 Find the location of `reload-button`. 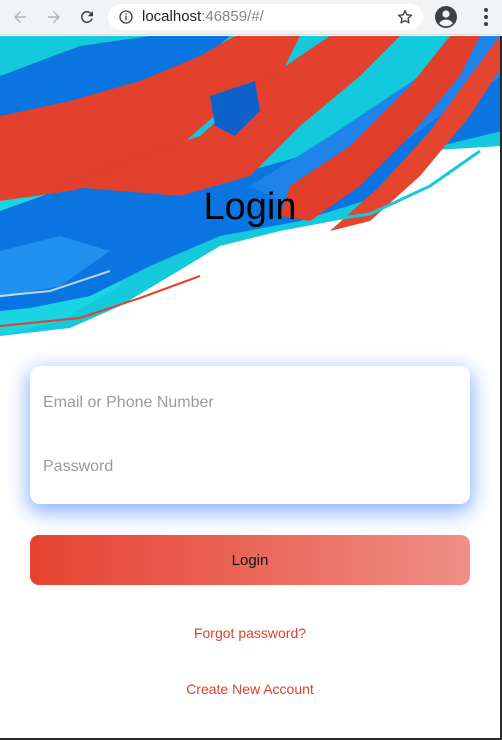

reload-button is located at coordinates (87, 17).